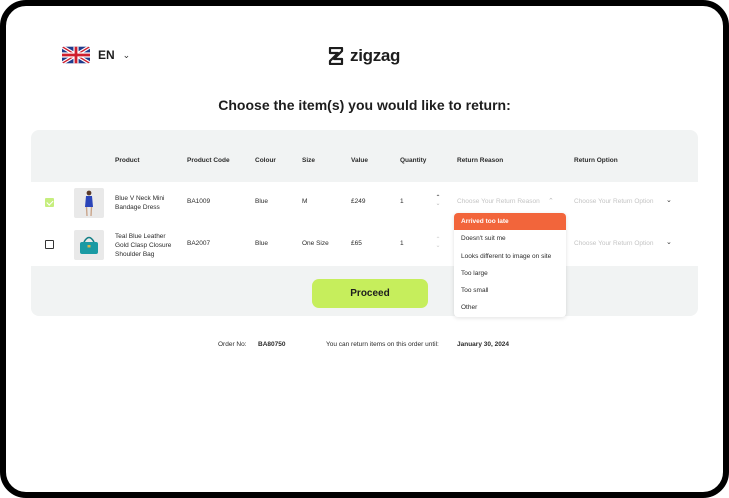 This screenshot has width=729, height=498. I want to click on product-code: BA2007, so click(199, 243).